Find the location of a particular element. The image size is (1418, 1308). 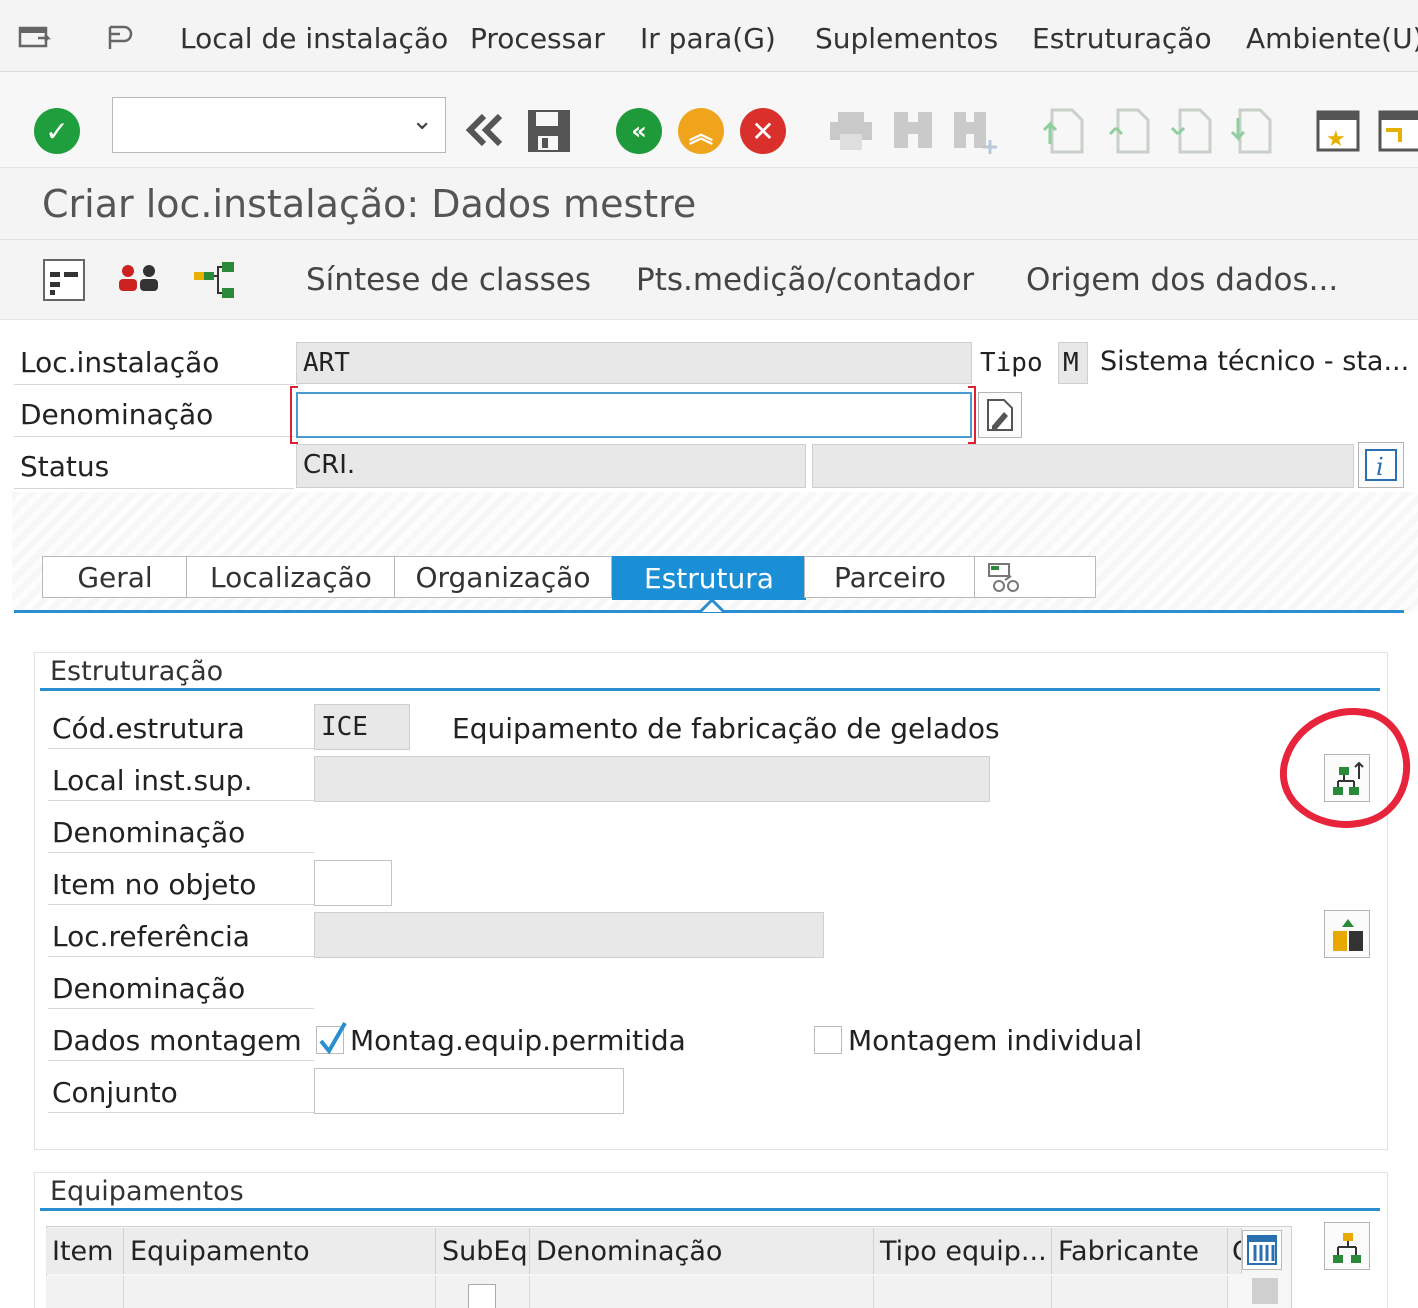

hierarchy-icon is located at coordinates (1347, 1248).